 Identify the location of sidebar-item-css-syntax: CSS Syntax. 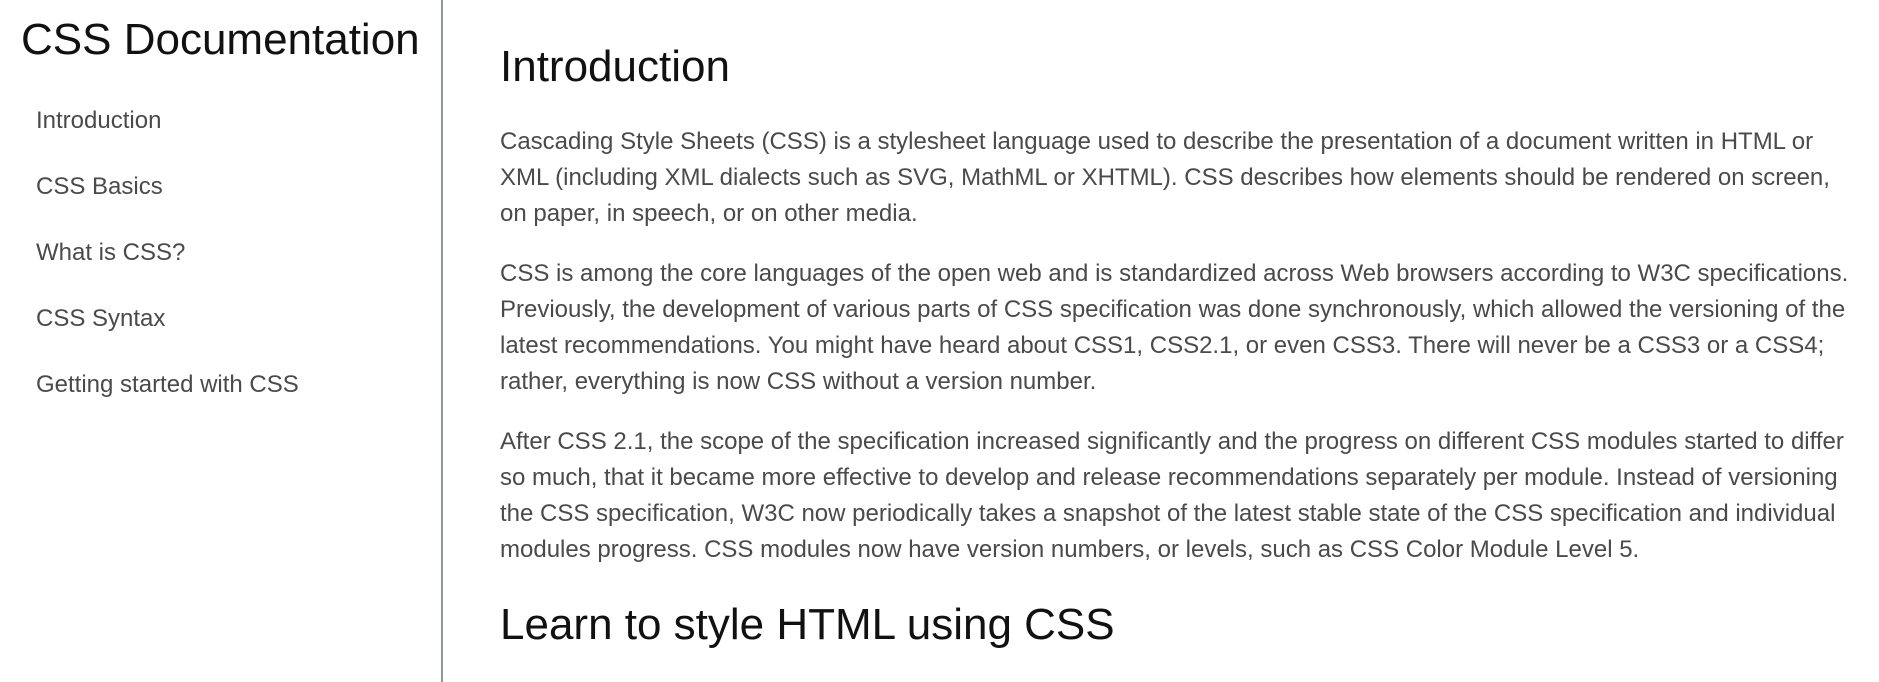
(167, 331).